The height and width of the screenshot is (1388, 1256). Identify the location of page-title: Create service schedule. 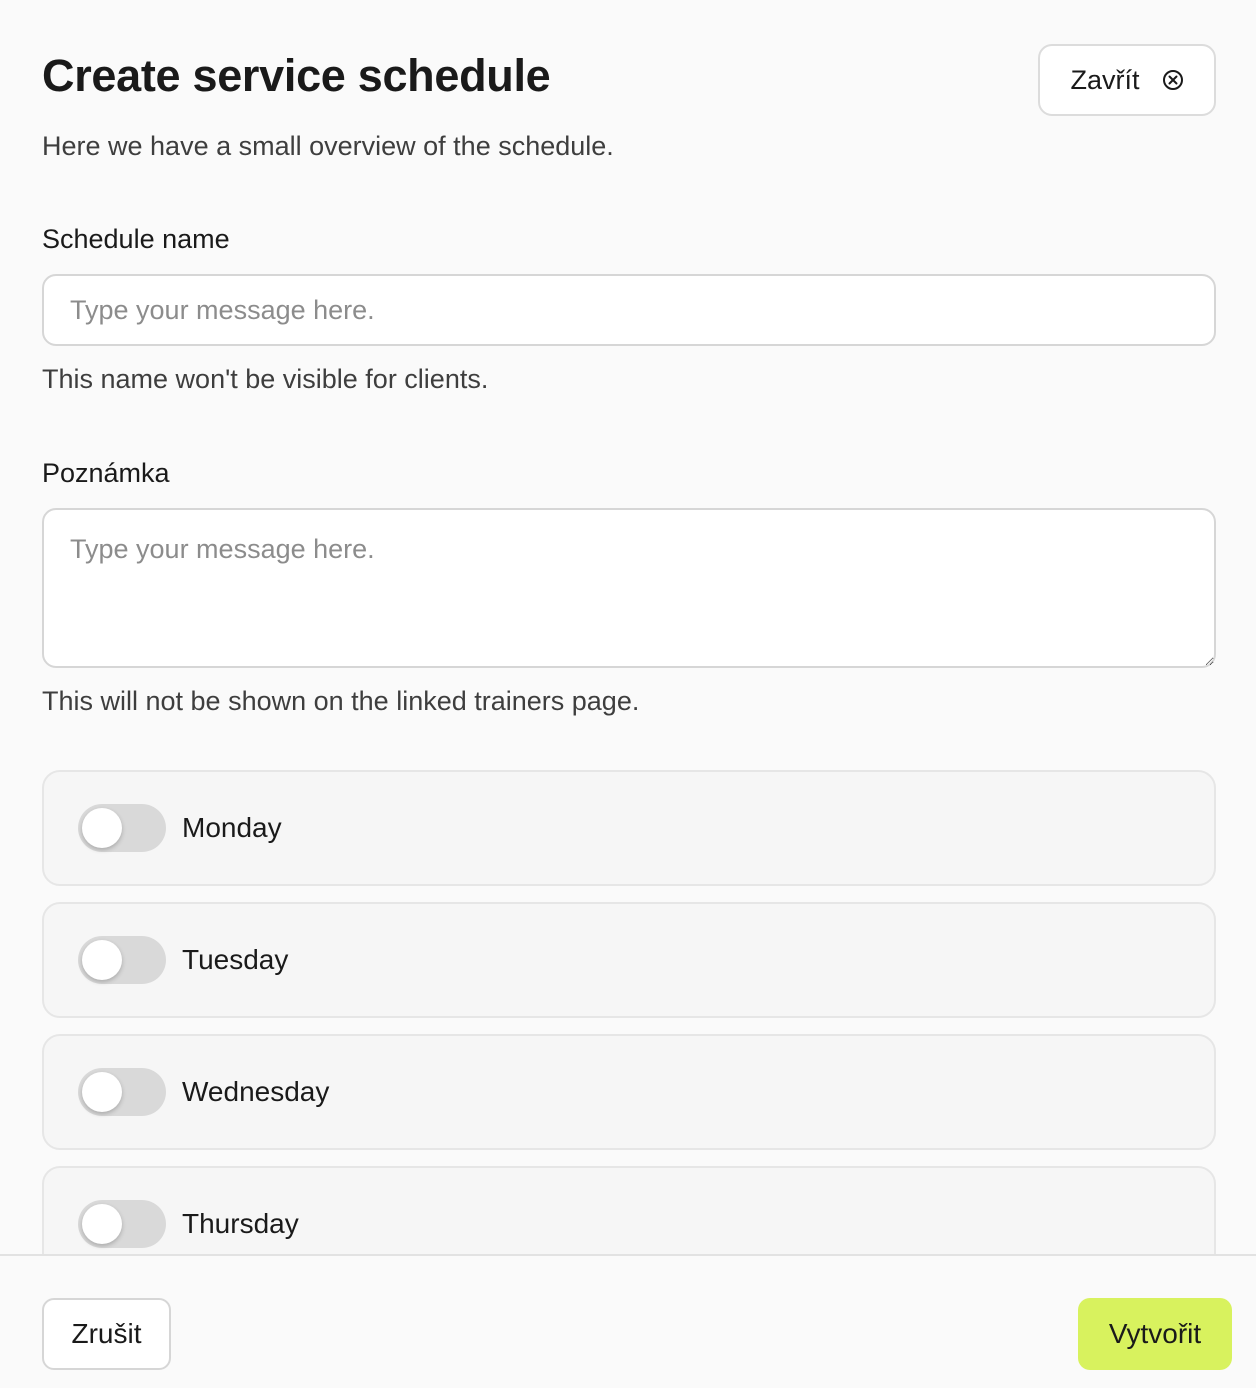
(296, 75).